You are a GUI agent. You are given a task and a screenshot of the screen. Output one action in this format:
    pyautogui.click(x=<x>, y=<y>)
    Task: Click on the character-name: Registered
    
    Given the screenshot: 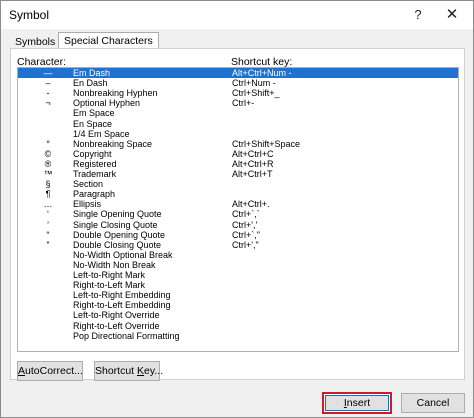 What is the action you would take?
    pyautogui.click(x=95, y=163)
    